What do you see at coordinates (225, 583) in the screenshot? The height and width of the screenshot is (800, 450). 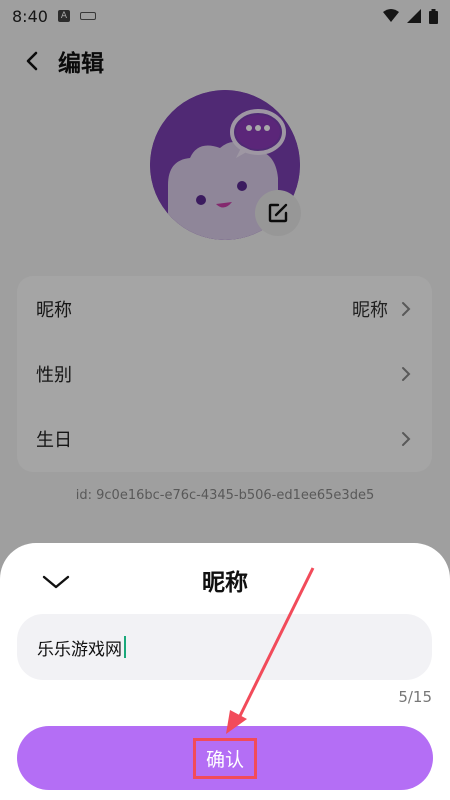 I see `sheet-title: 昵称` at bounding box center [225, 583].